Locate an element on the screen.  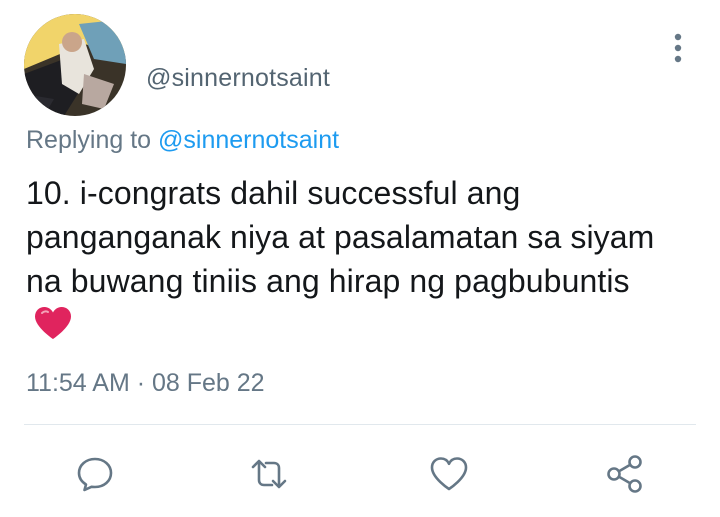
avatar is located at coordinates (75, 65).